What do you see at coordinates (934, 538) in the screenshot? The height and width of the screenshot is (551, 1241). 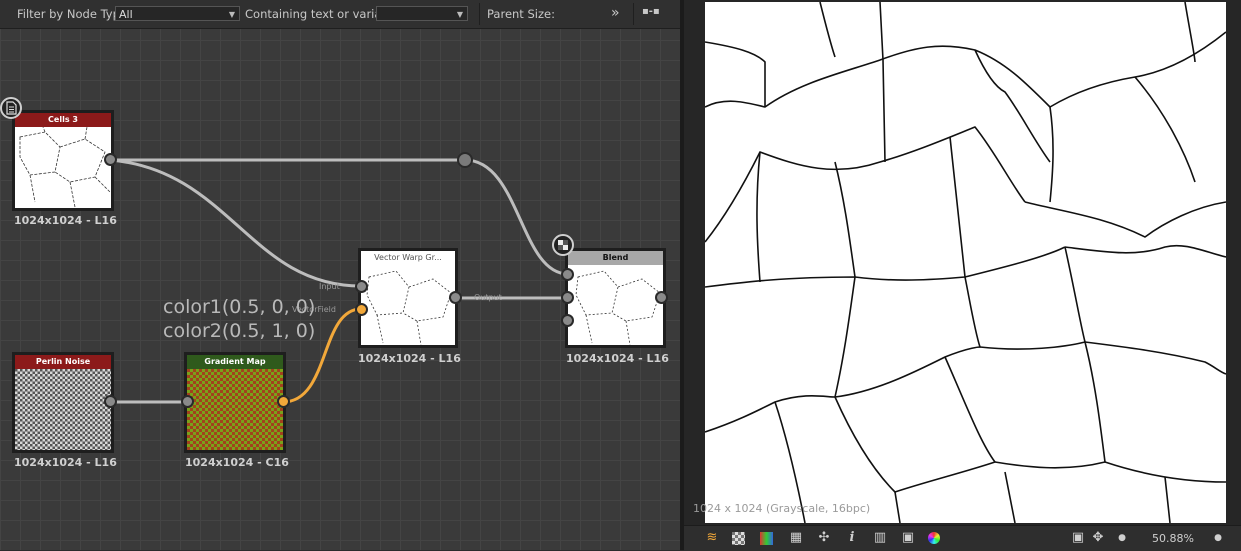 I see `color-wheel-icon` at bounding box center [934, 538].